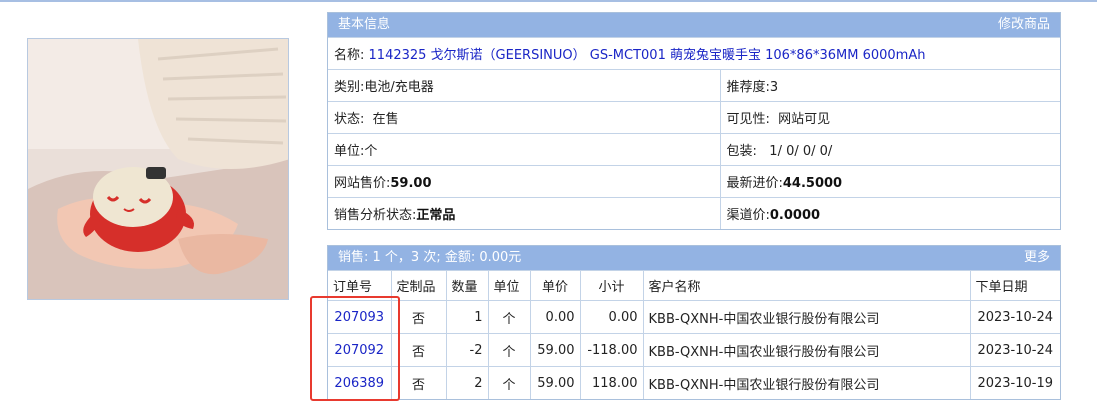 This screenshot has height=408, width=1097. Describe the element at coordinates (795, 215) in the screenshot. I see `channel-price-value: 0.0000` at that location.